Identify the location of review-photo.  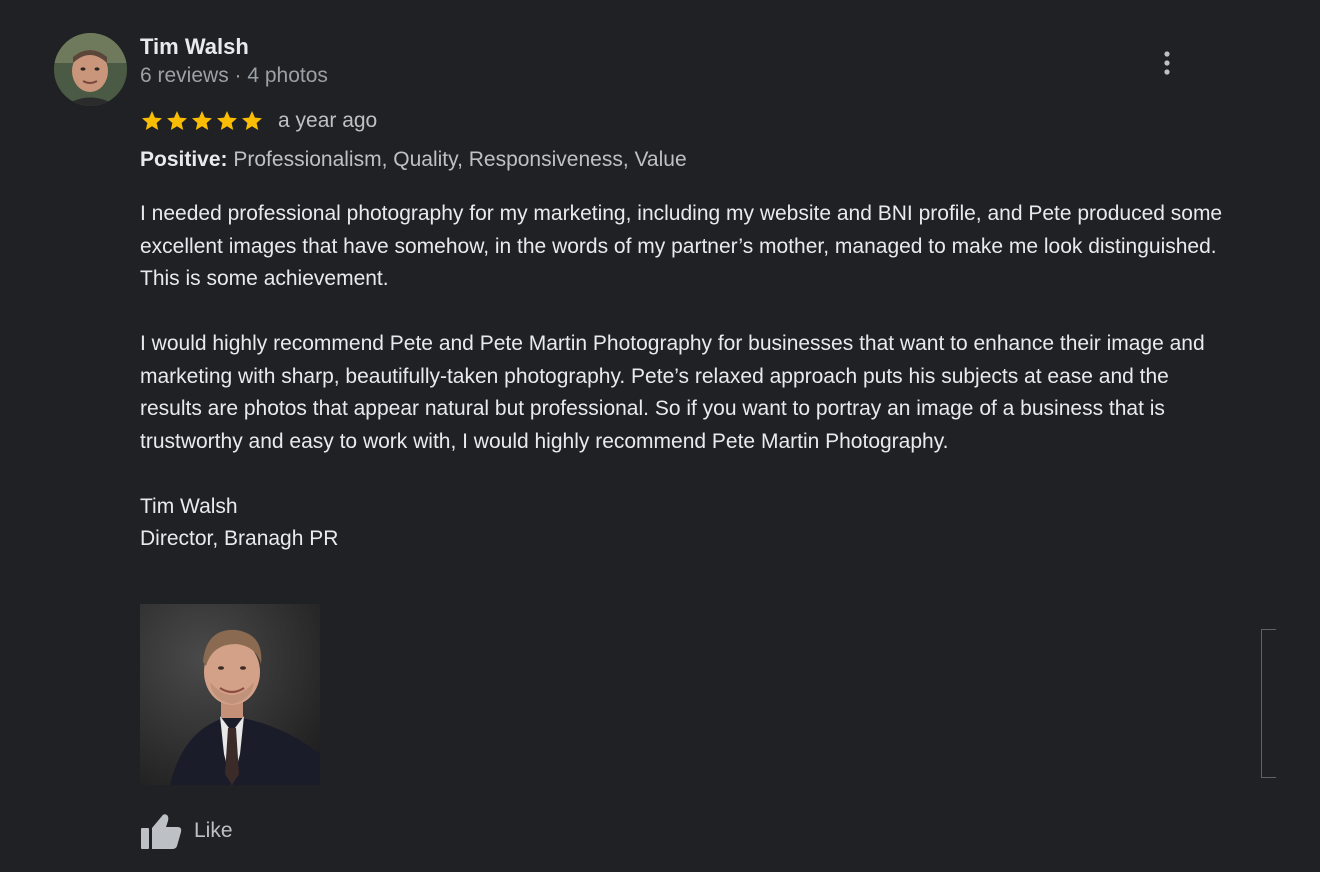
(230, 694).